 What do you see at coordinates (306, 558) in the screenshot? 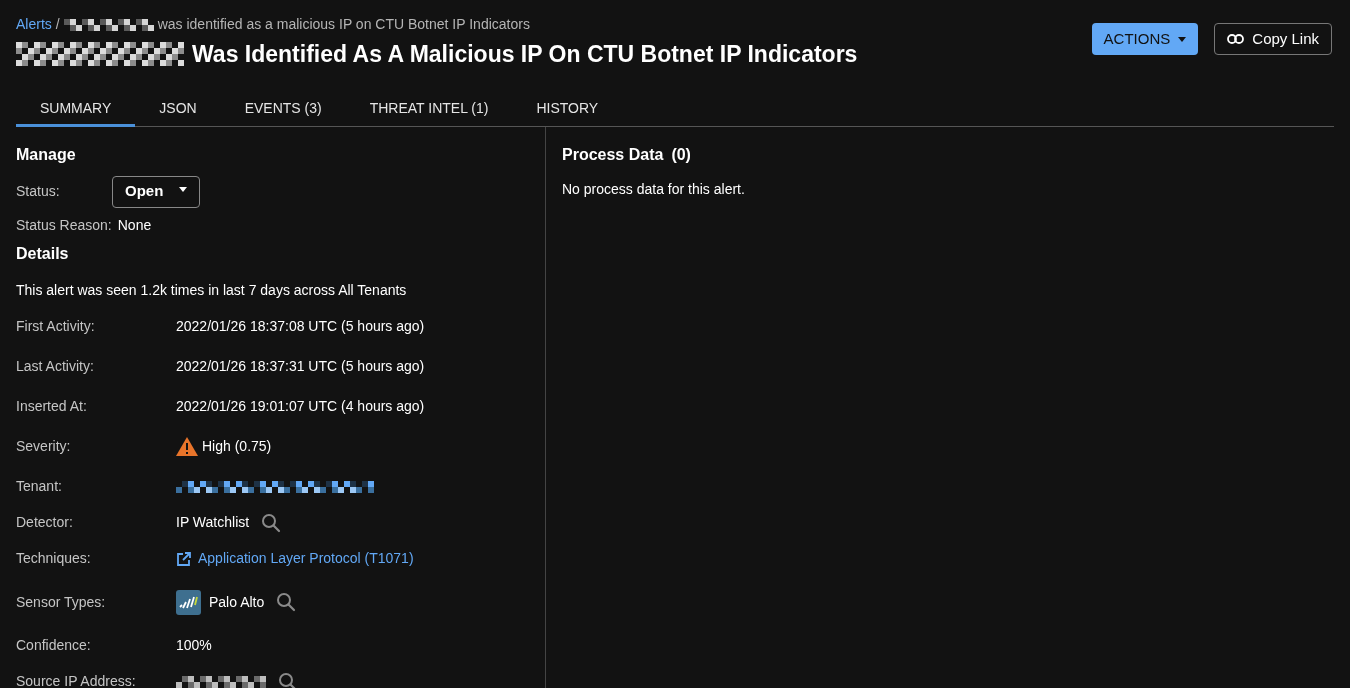
I see `technique-link: Application Layer Protocol (T1071)` at bounding box center [306, 558].